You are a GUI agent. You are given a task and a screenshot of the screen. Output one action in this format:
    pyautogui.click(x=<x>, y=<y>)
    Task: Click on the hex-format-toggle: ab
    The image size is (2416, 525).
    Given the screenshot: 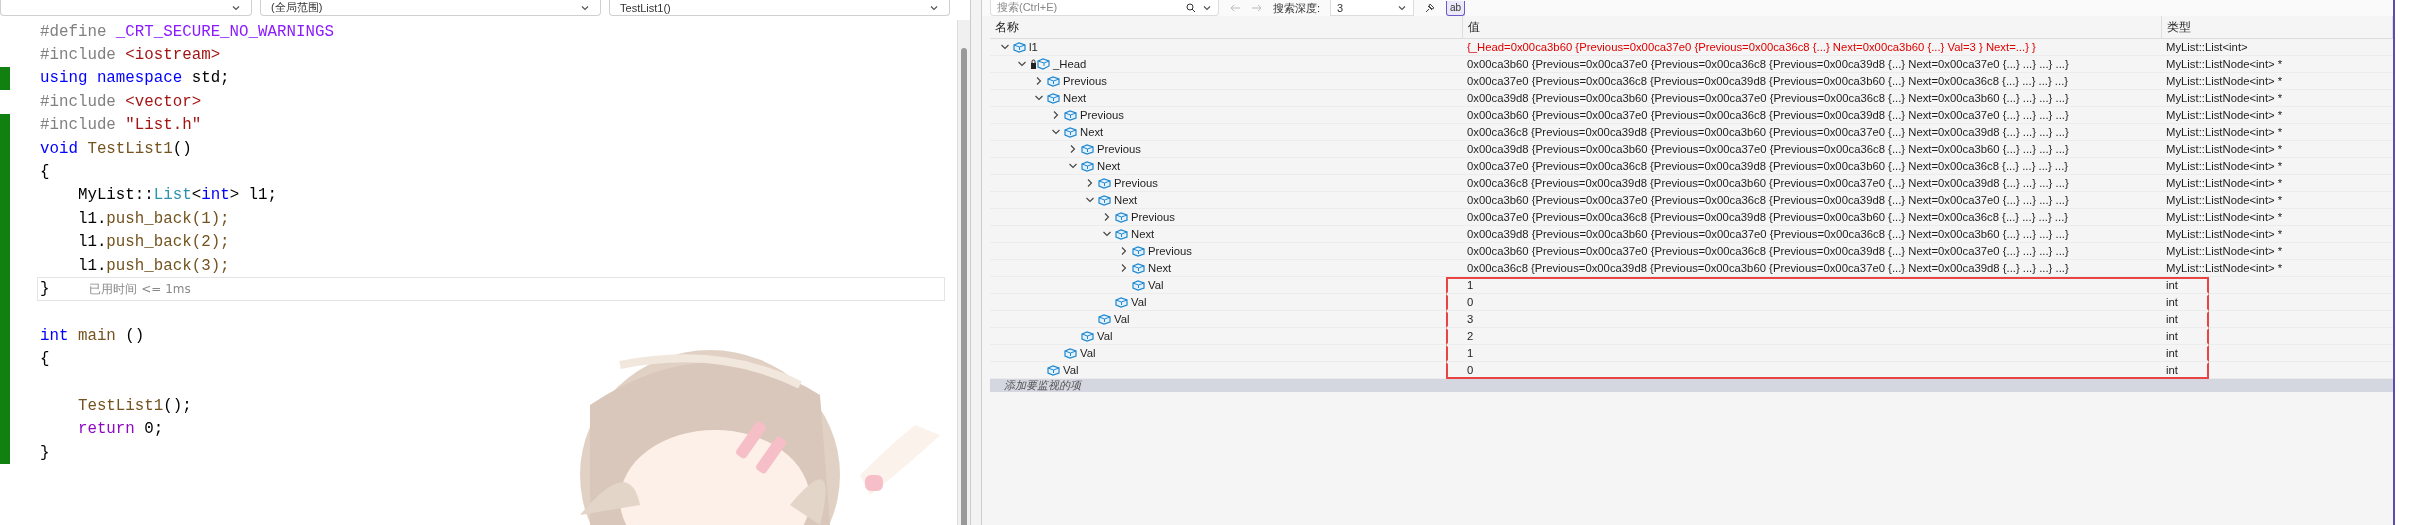 What is the action you would take?
    pyautogui.click(x=1456, y=8)
    